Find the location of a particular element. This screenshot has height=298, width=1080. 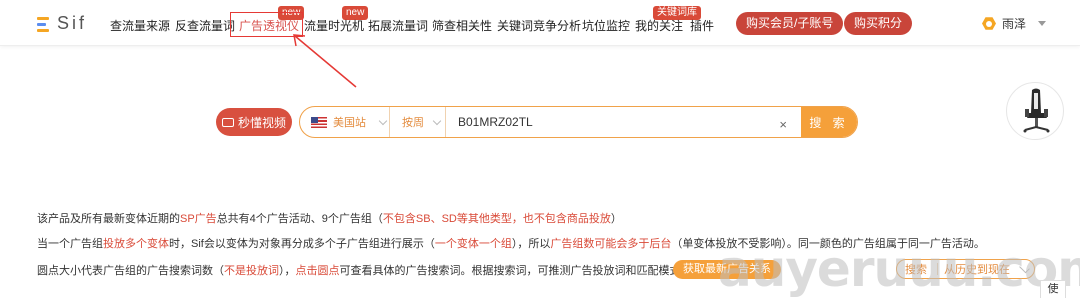

search-bar: 美国站 按周 B01MRZ02TL × 搜 索 is located at coordinates (578, 122).